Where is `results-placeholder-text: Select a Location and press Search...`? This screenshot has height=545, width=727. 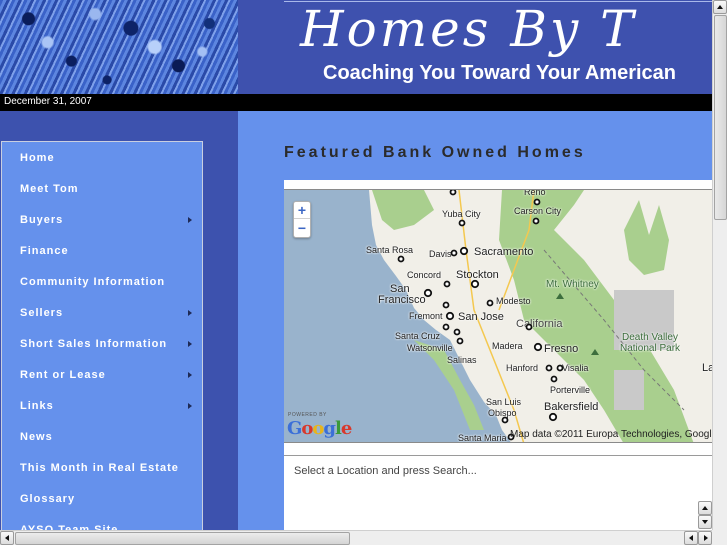
results-placeholder-text: Select a Location and press Search... is located at coordinates (385, 471).